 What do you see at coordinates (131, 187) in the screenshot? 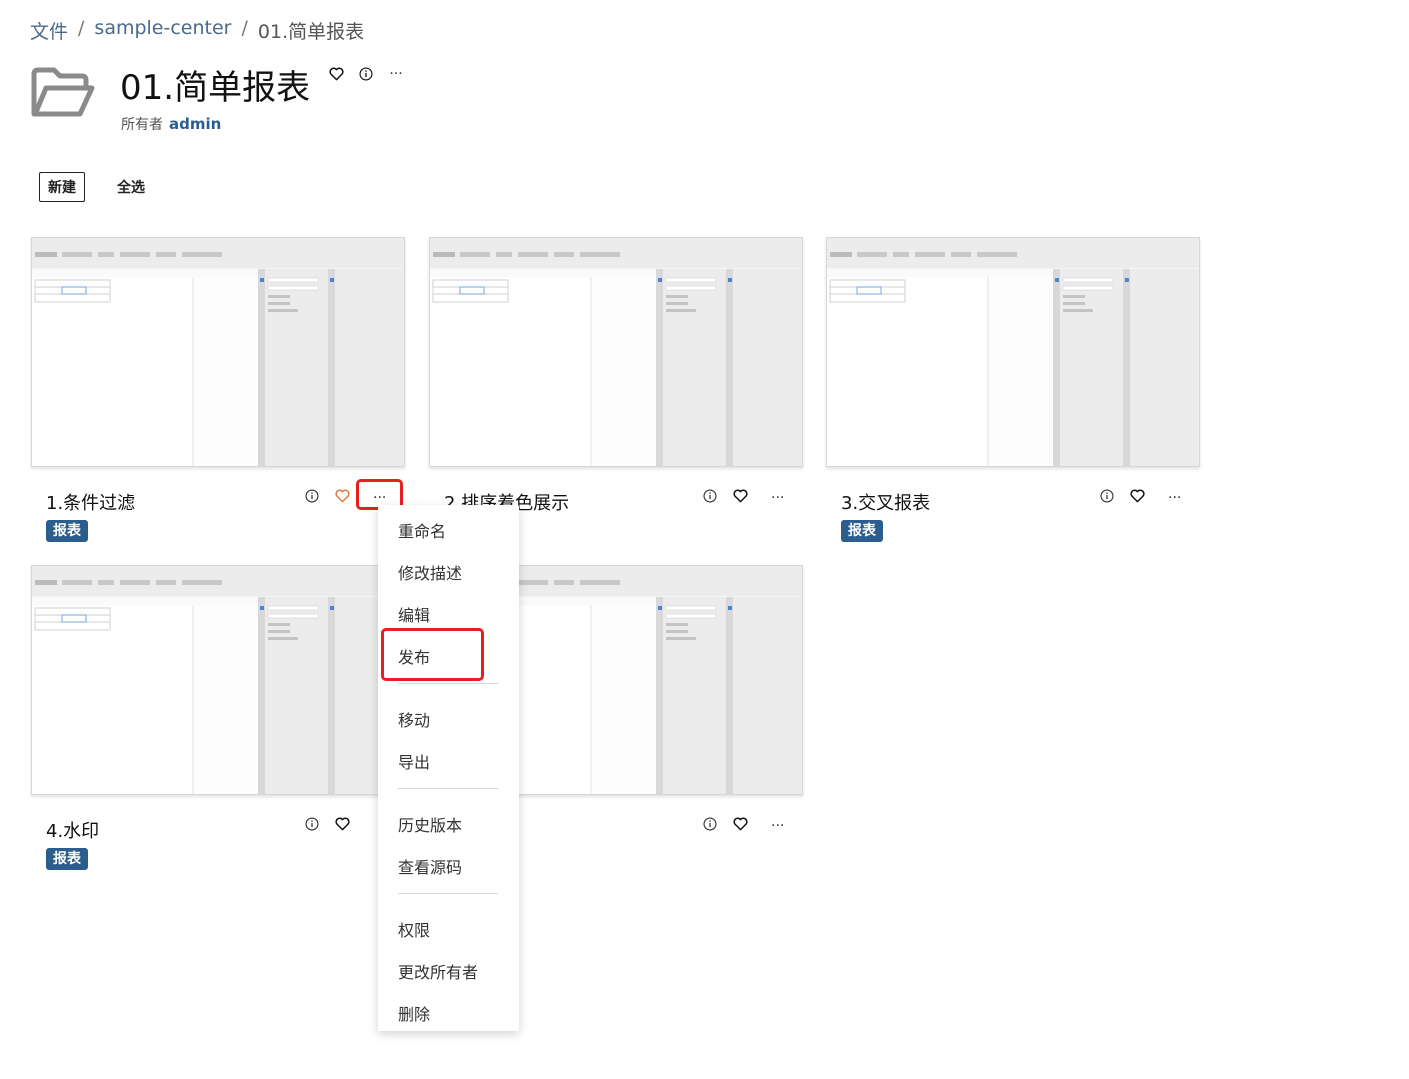
I see `select-all-button: 全选` at bounding box center [131, 187].